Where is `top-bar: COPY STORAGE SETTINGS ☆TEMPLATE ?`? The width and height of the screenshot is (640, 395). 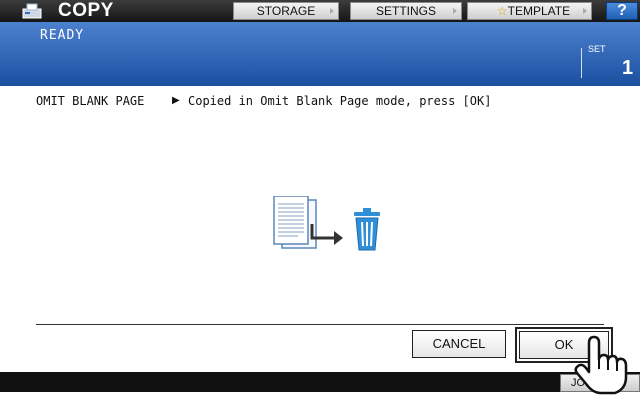
top-bar: COPY STORAGE SETTINGS ☆TEMPLATE ? is located at coordinates (320, 11).